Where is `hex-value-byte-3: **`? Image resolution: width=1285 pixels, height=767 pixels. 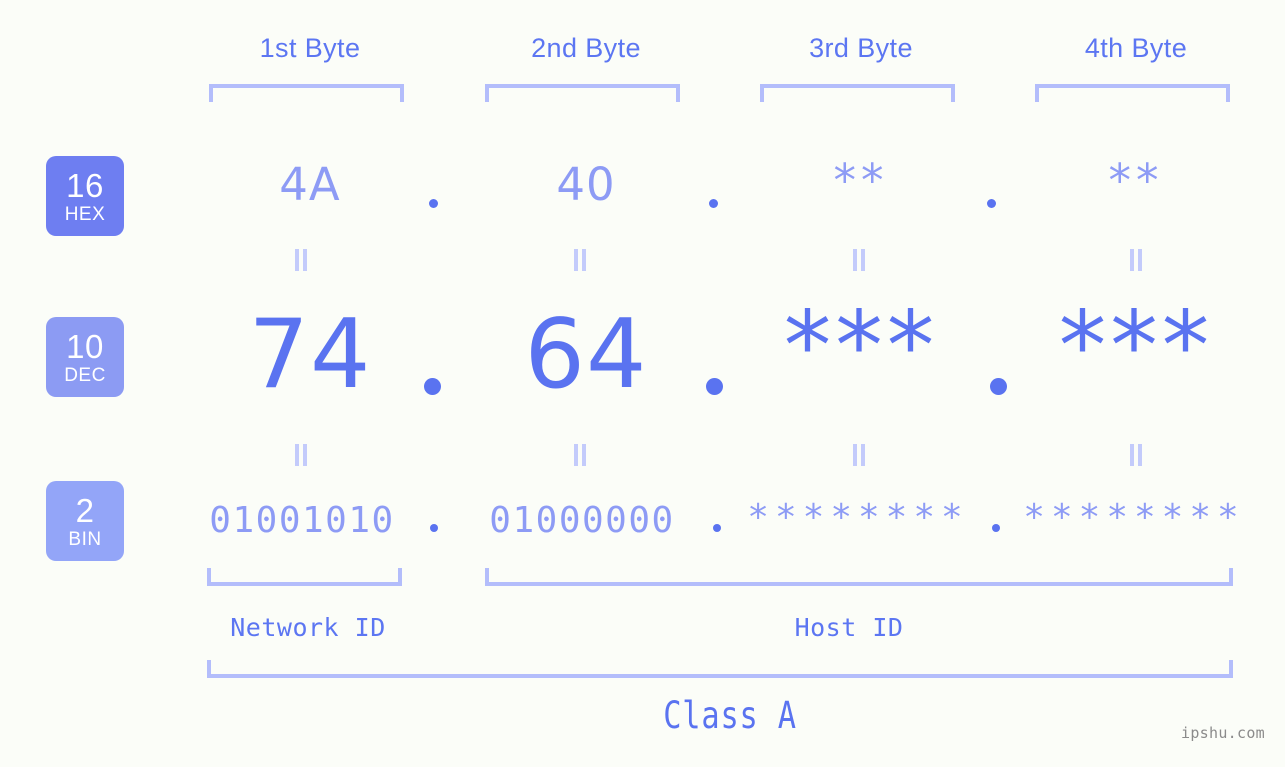
hex-value-byte-3: ** is located at coordinates (861, 180).